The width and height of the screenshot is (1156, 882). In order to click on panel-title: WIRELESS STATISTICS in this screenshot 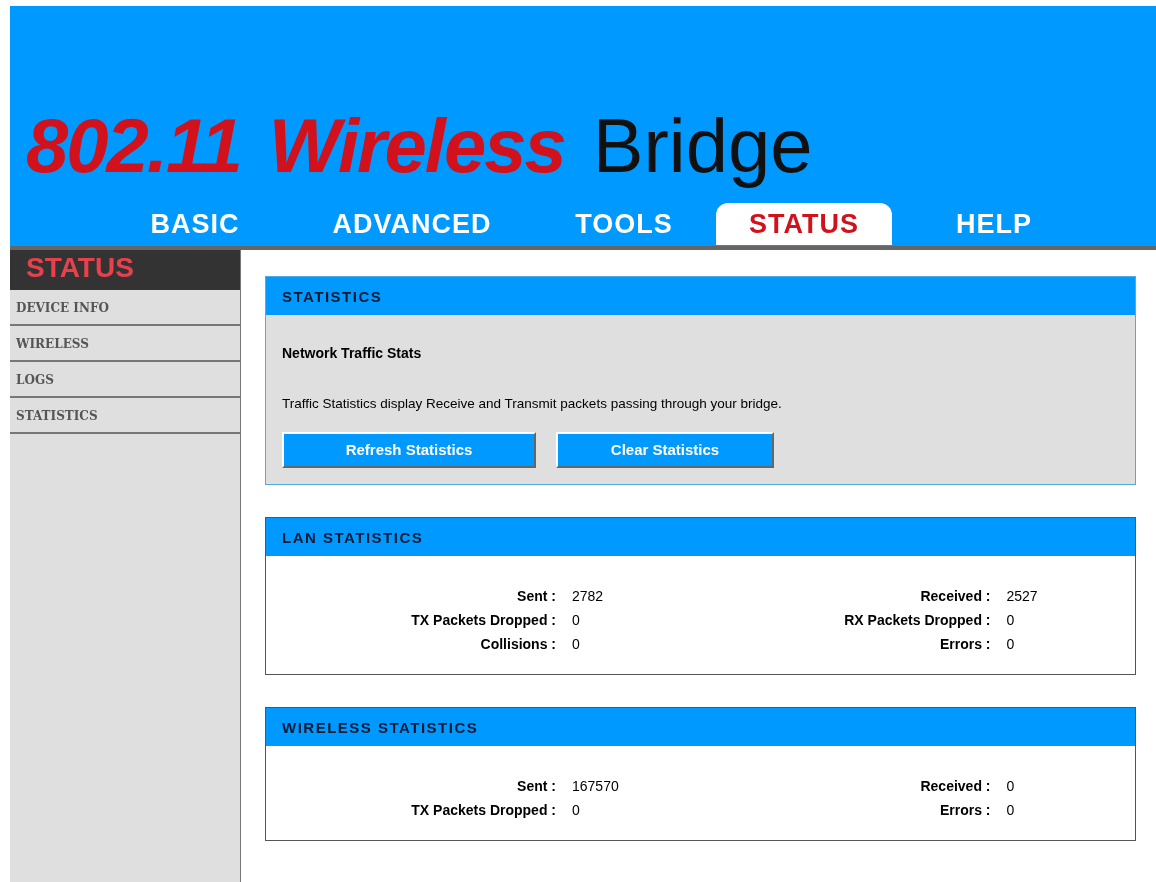, I will do `click(700, 727)`.